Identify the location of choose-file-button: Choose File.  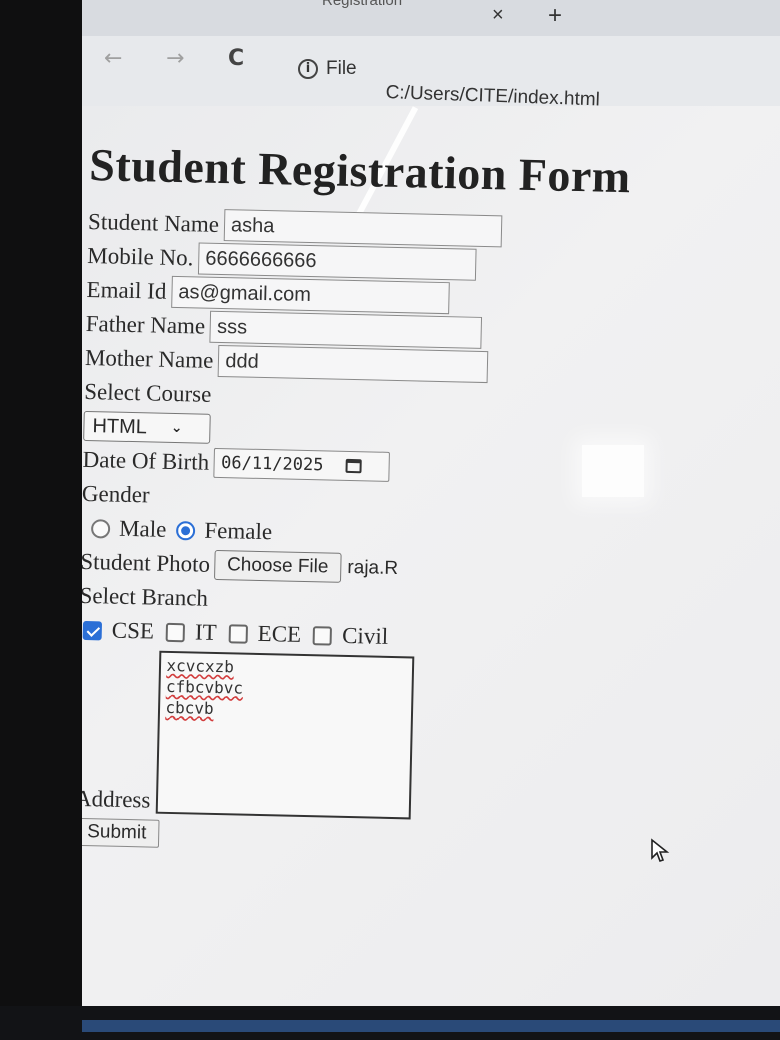
(277, 566).